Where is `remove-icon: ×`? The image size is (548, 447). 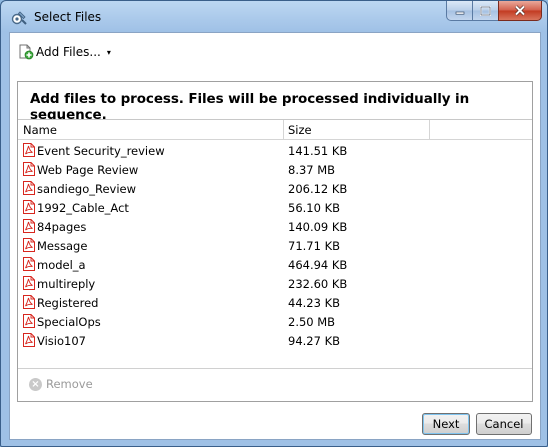
remove-icon: × is located at coordinates (35, 384).